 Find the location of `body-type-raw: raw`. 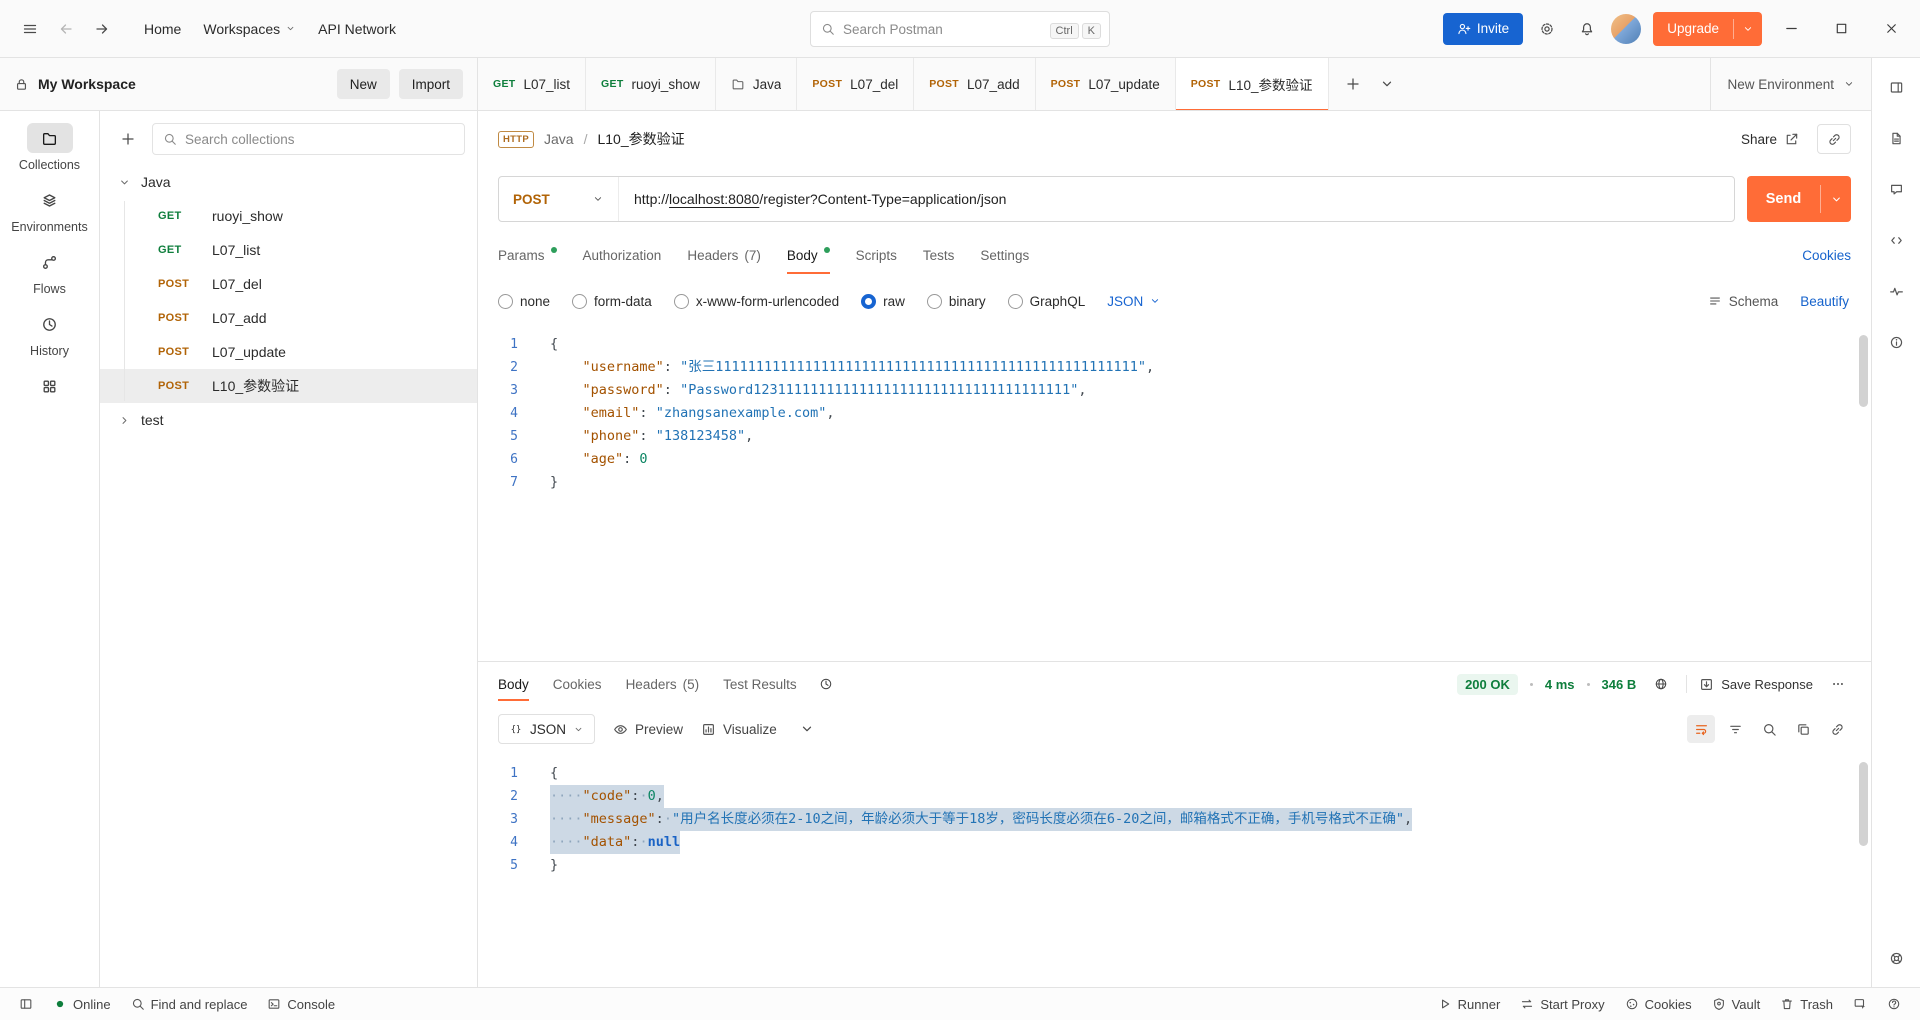

body-type-raw: raw is located at coordinates (883, 301).